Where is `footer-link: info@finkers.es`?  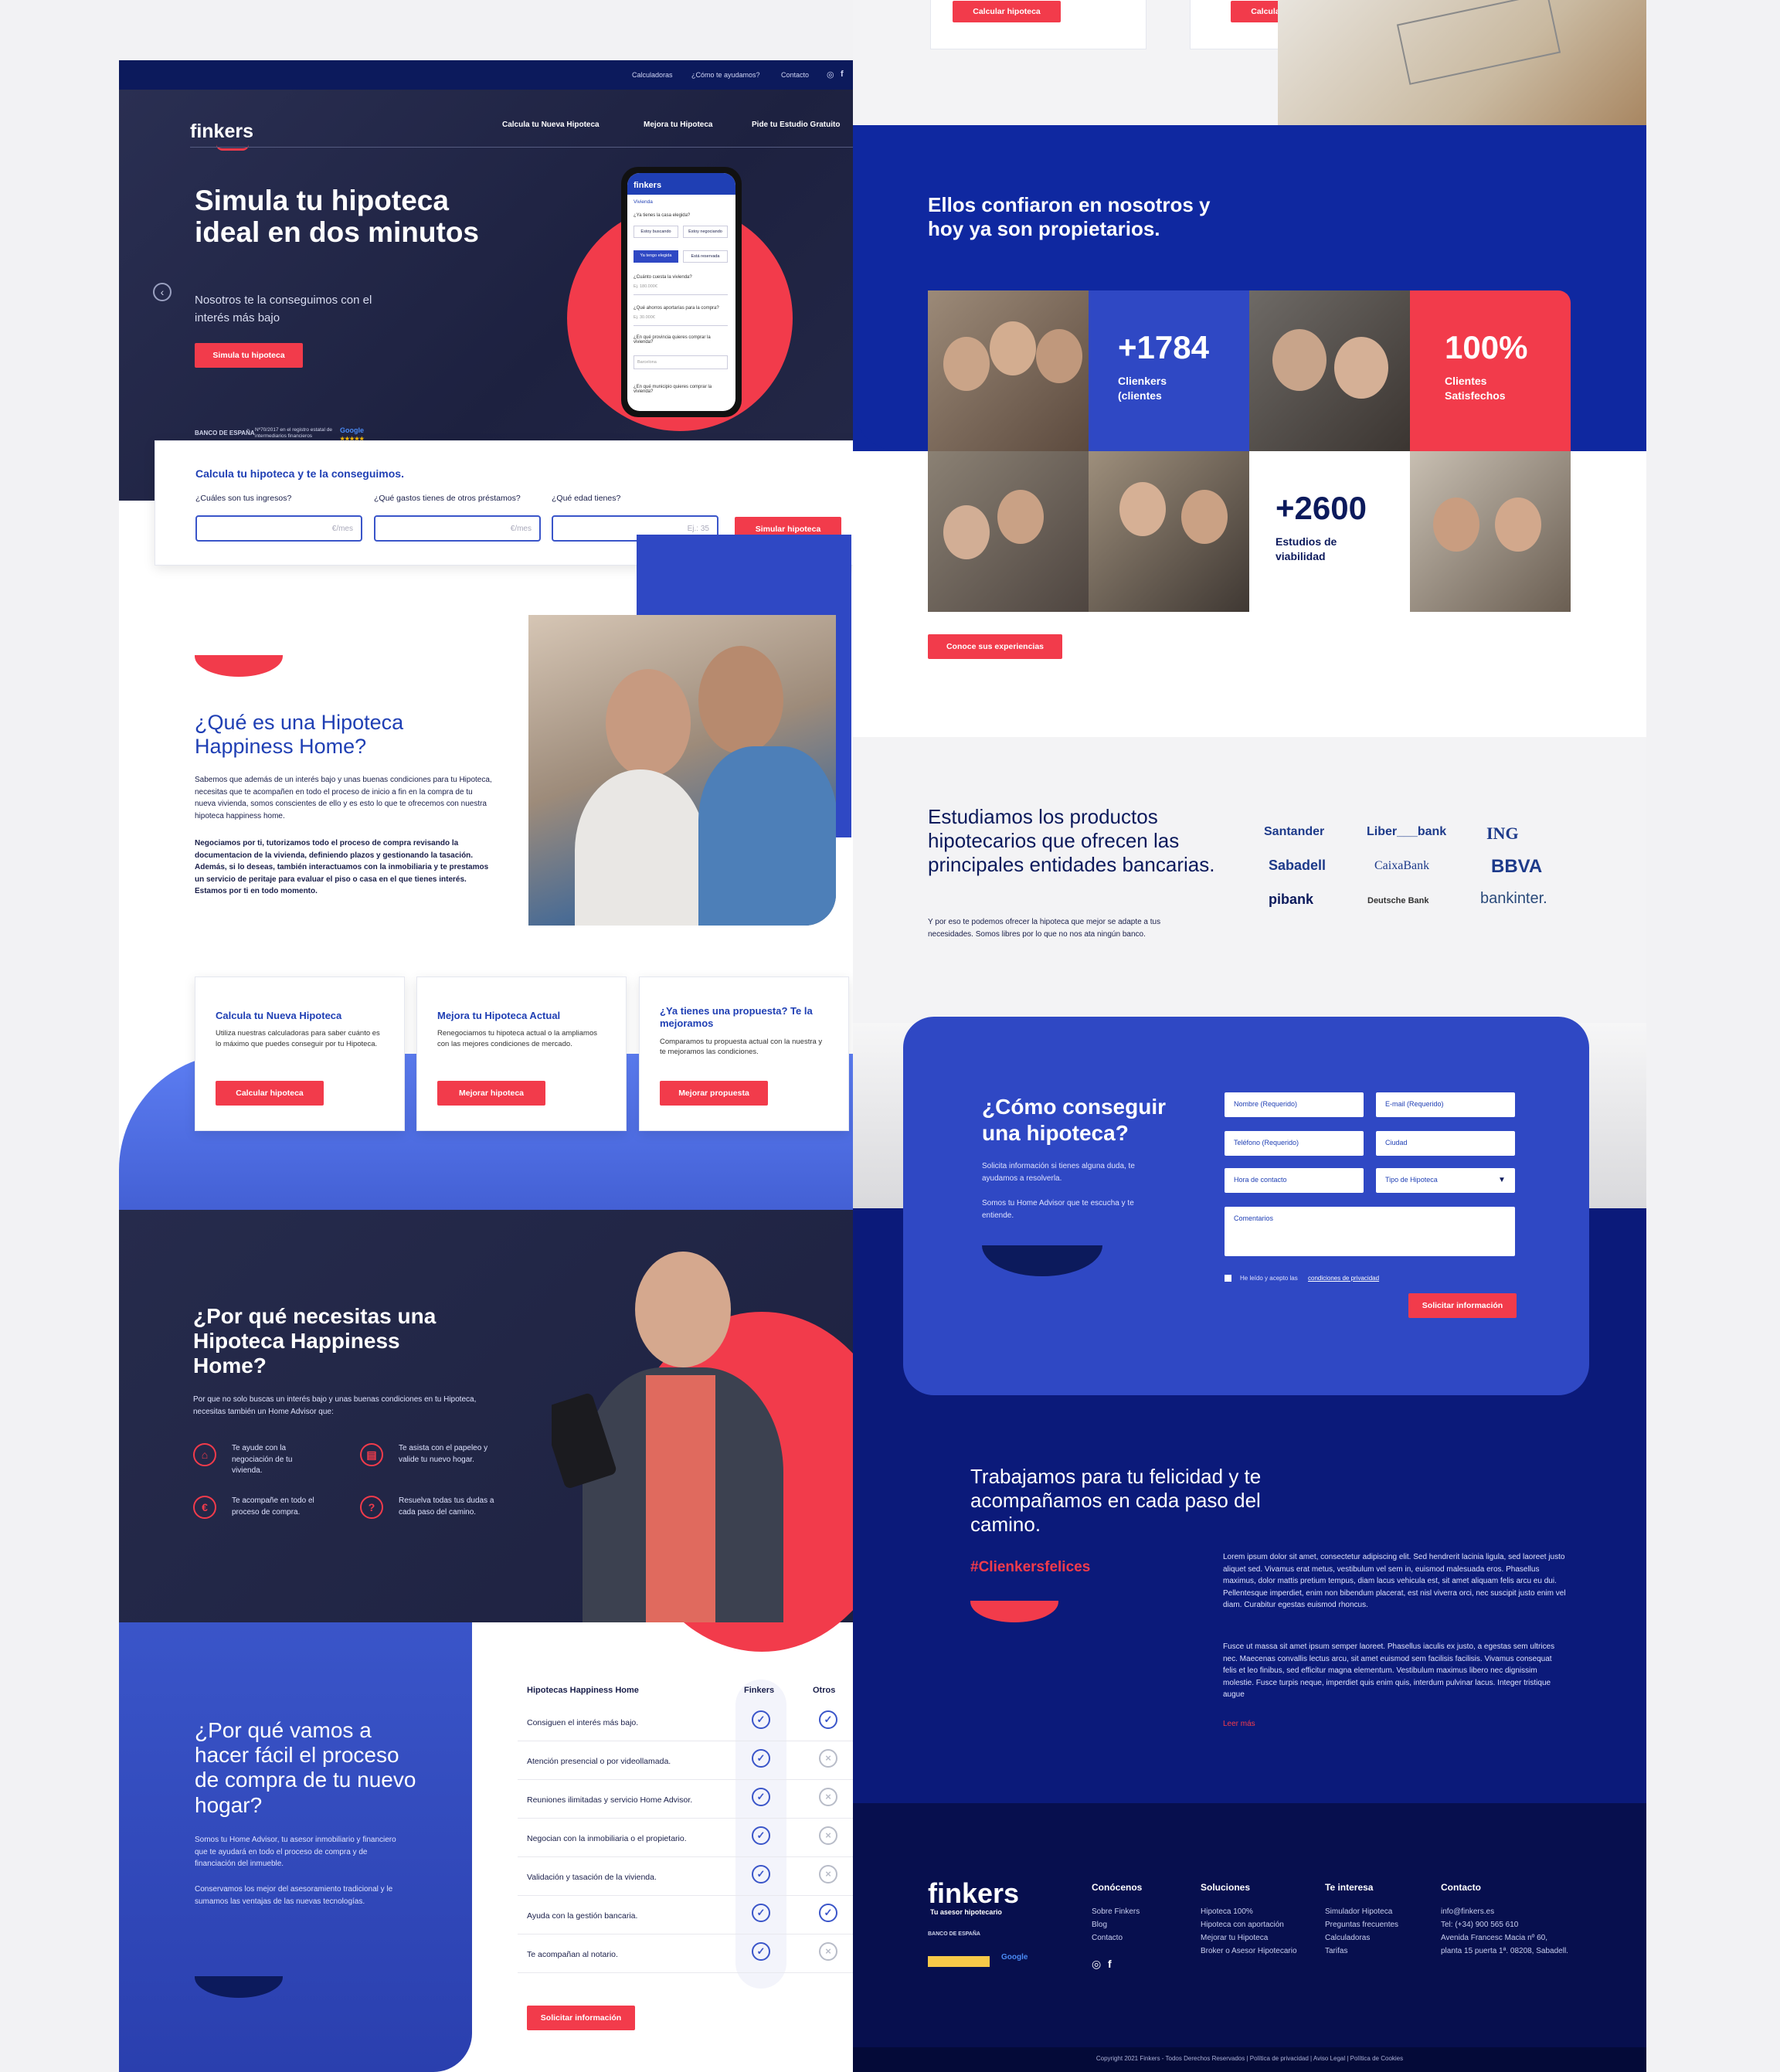
footer-link: info@finkers.es is located at coordinates (1504, 1911).